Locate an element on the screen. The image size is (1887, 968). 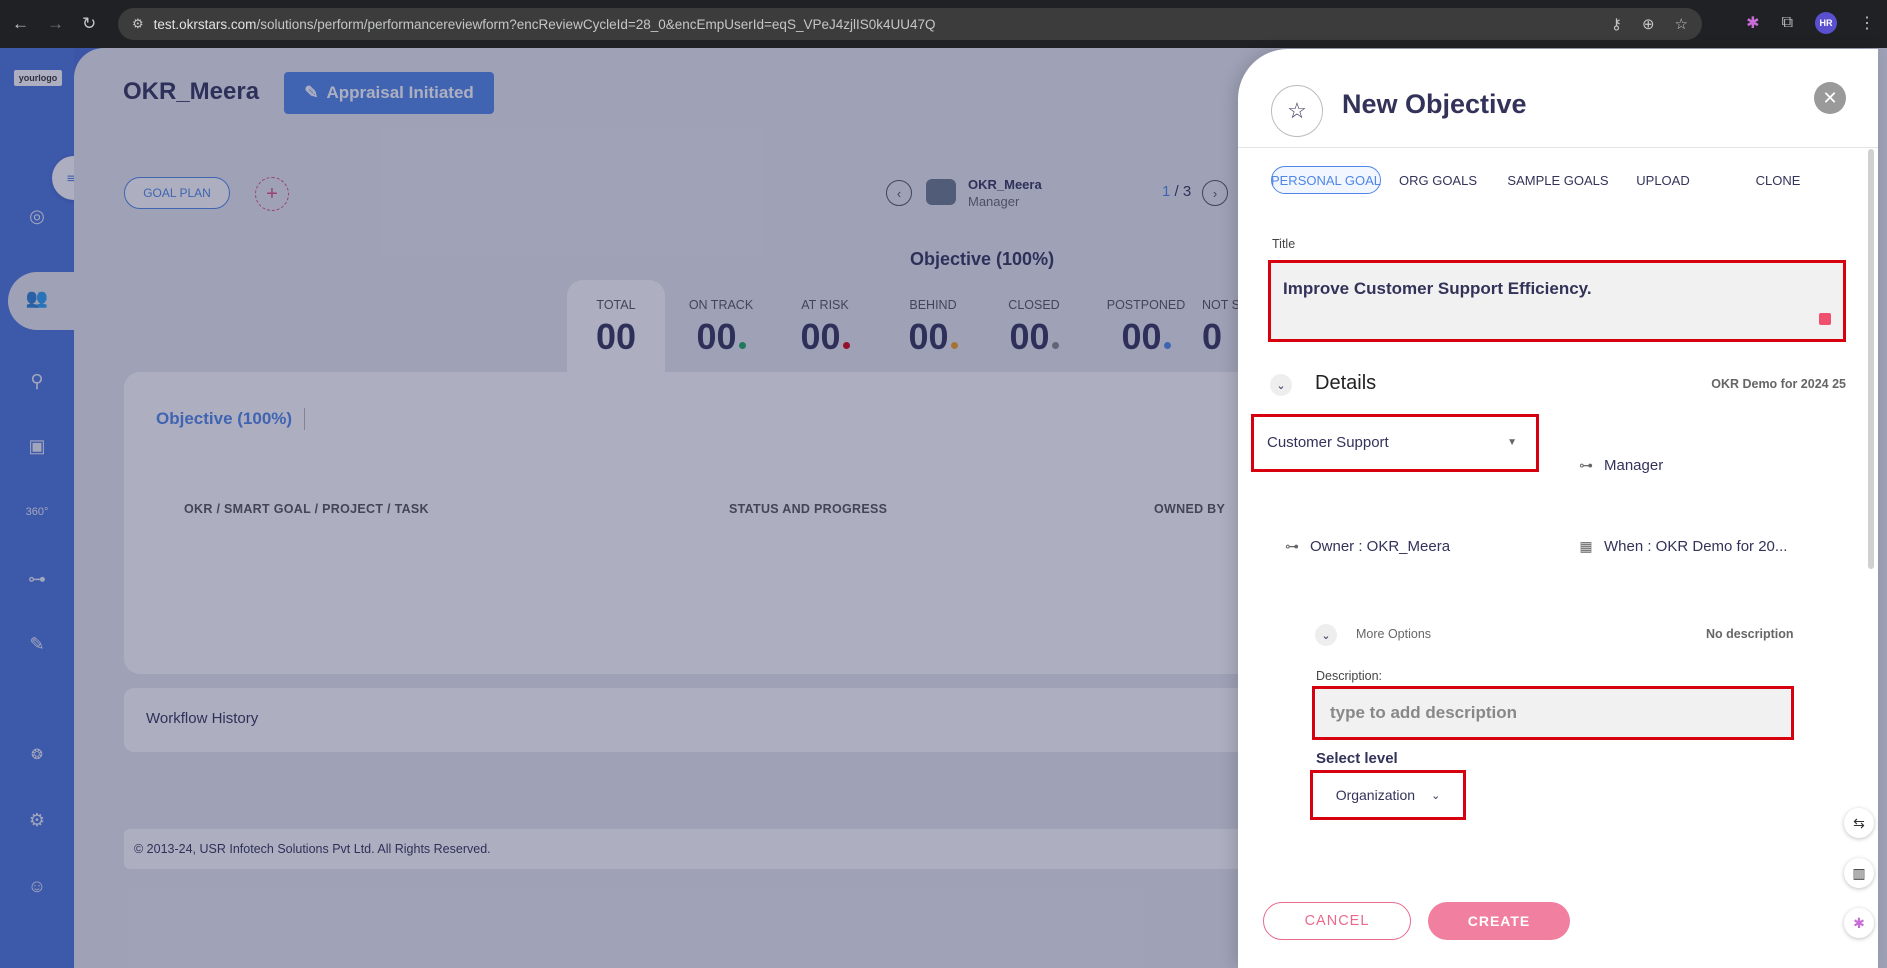
drawer-scrollbar is located at coordinates (1871, 359).